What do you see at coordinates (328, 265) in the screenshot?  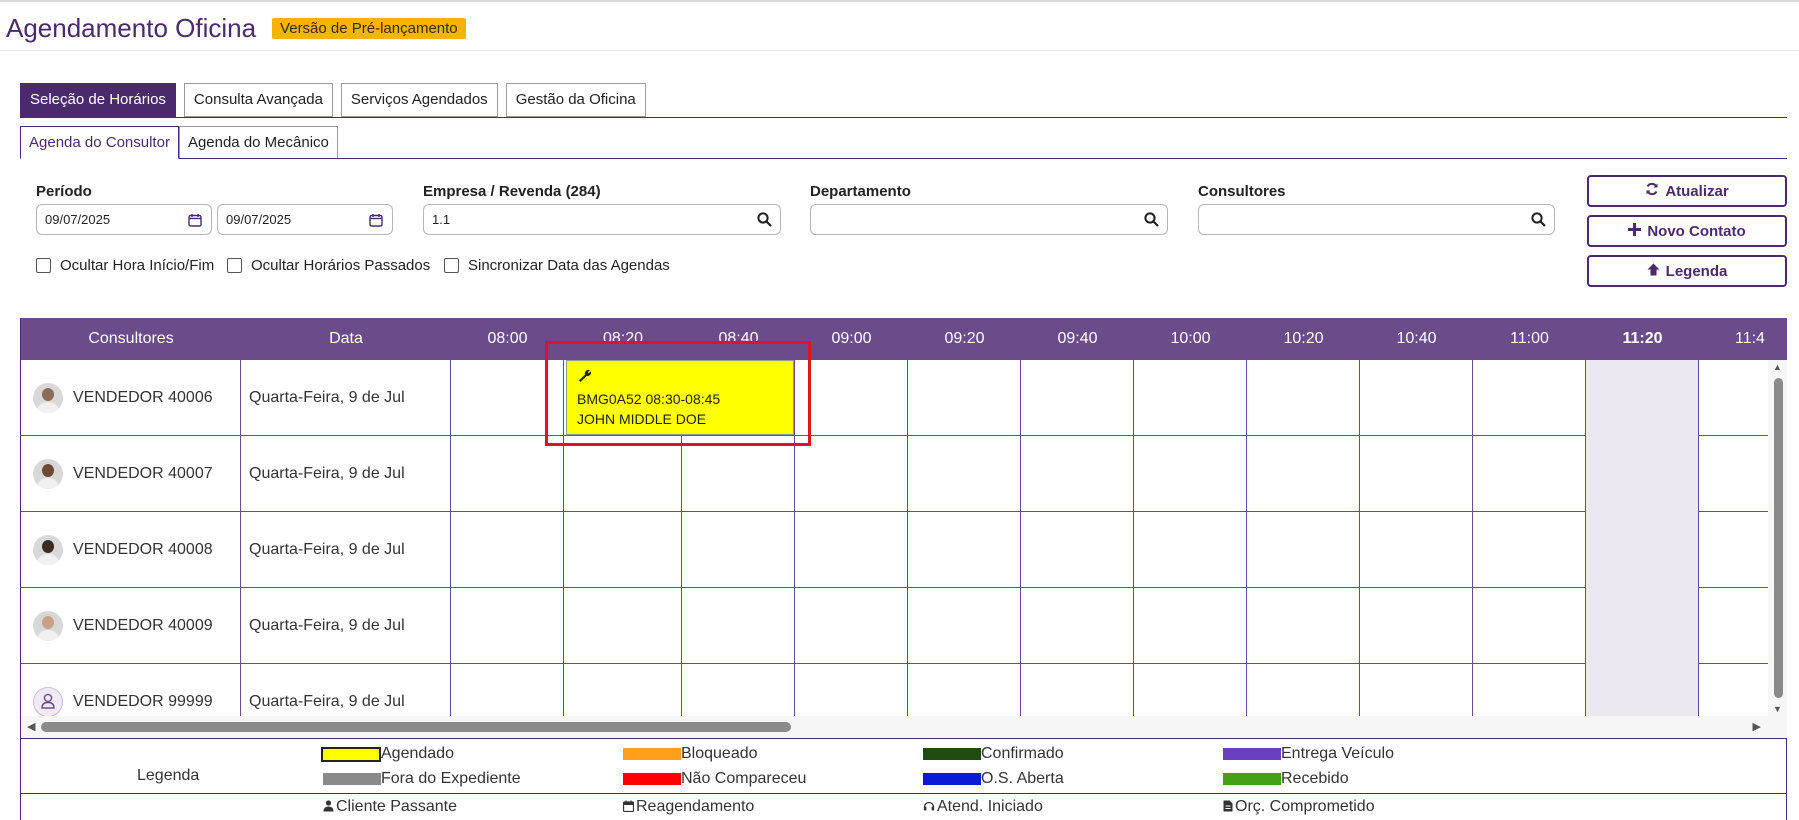 I see `checkbox-ocultar-passados: Ocultar Horários Passados` at bounding box center [328, 265].